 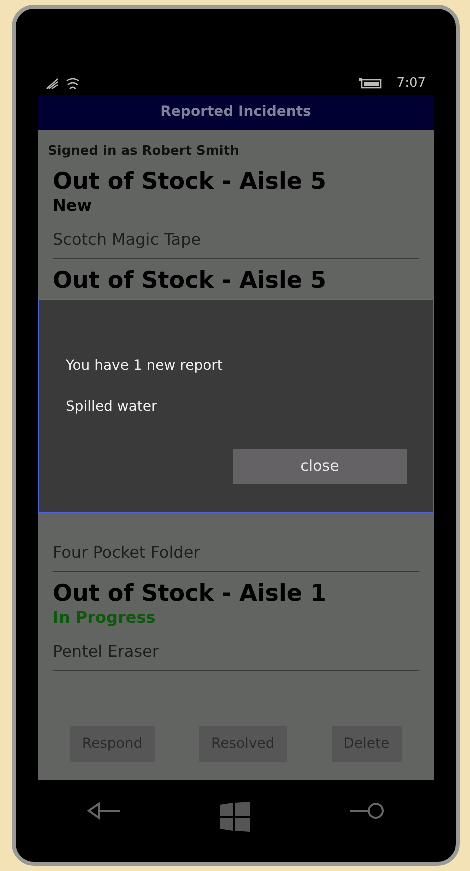 What do you see at coordinates (73, 206) in the screenshot?
I see `incident-status: New` at bounding box center [73, 206].